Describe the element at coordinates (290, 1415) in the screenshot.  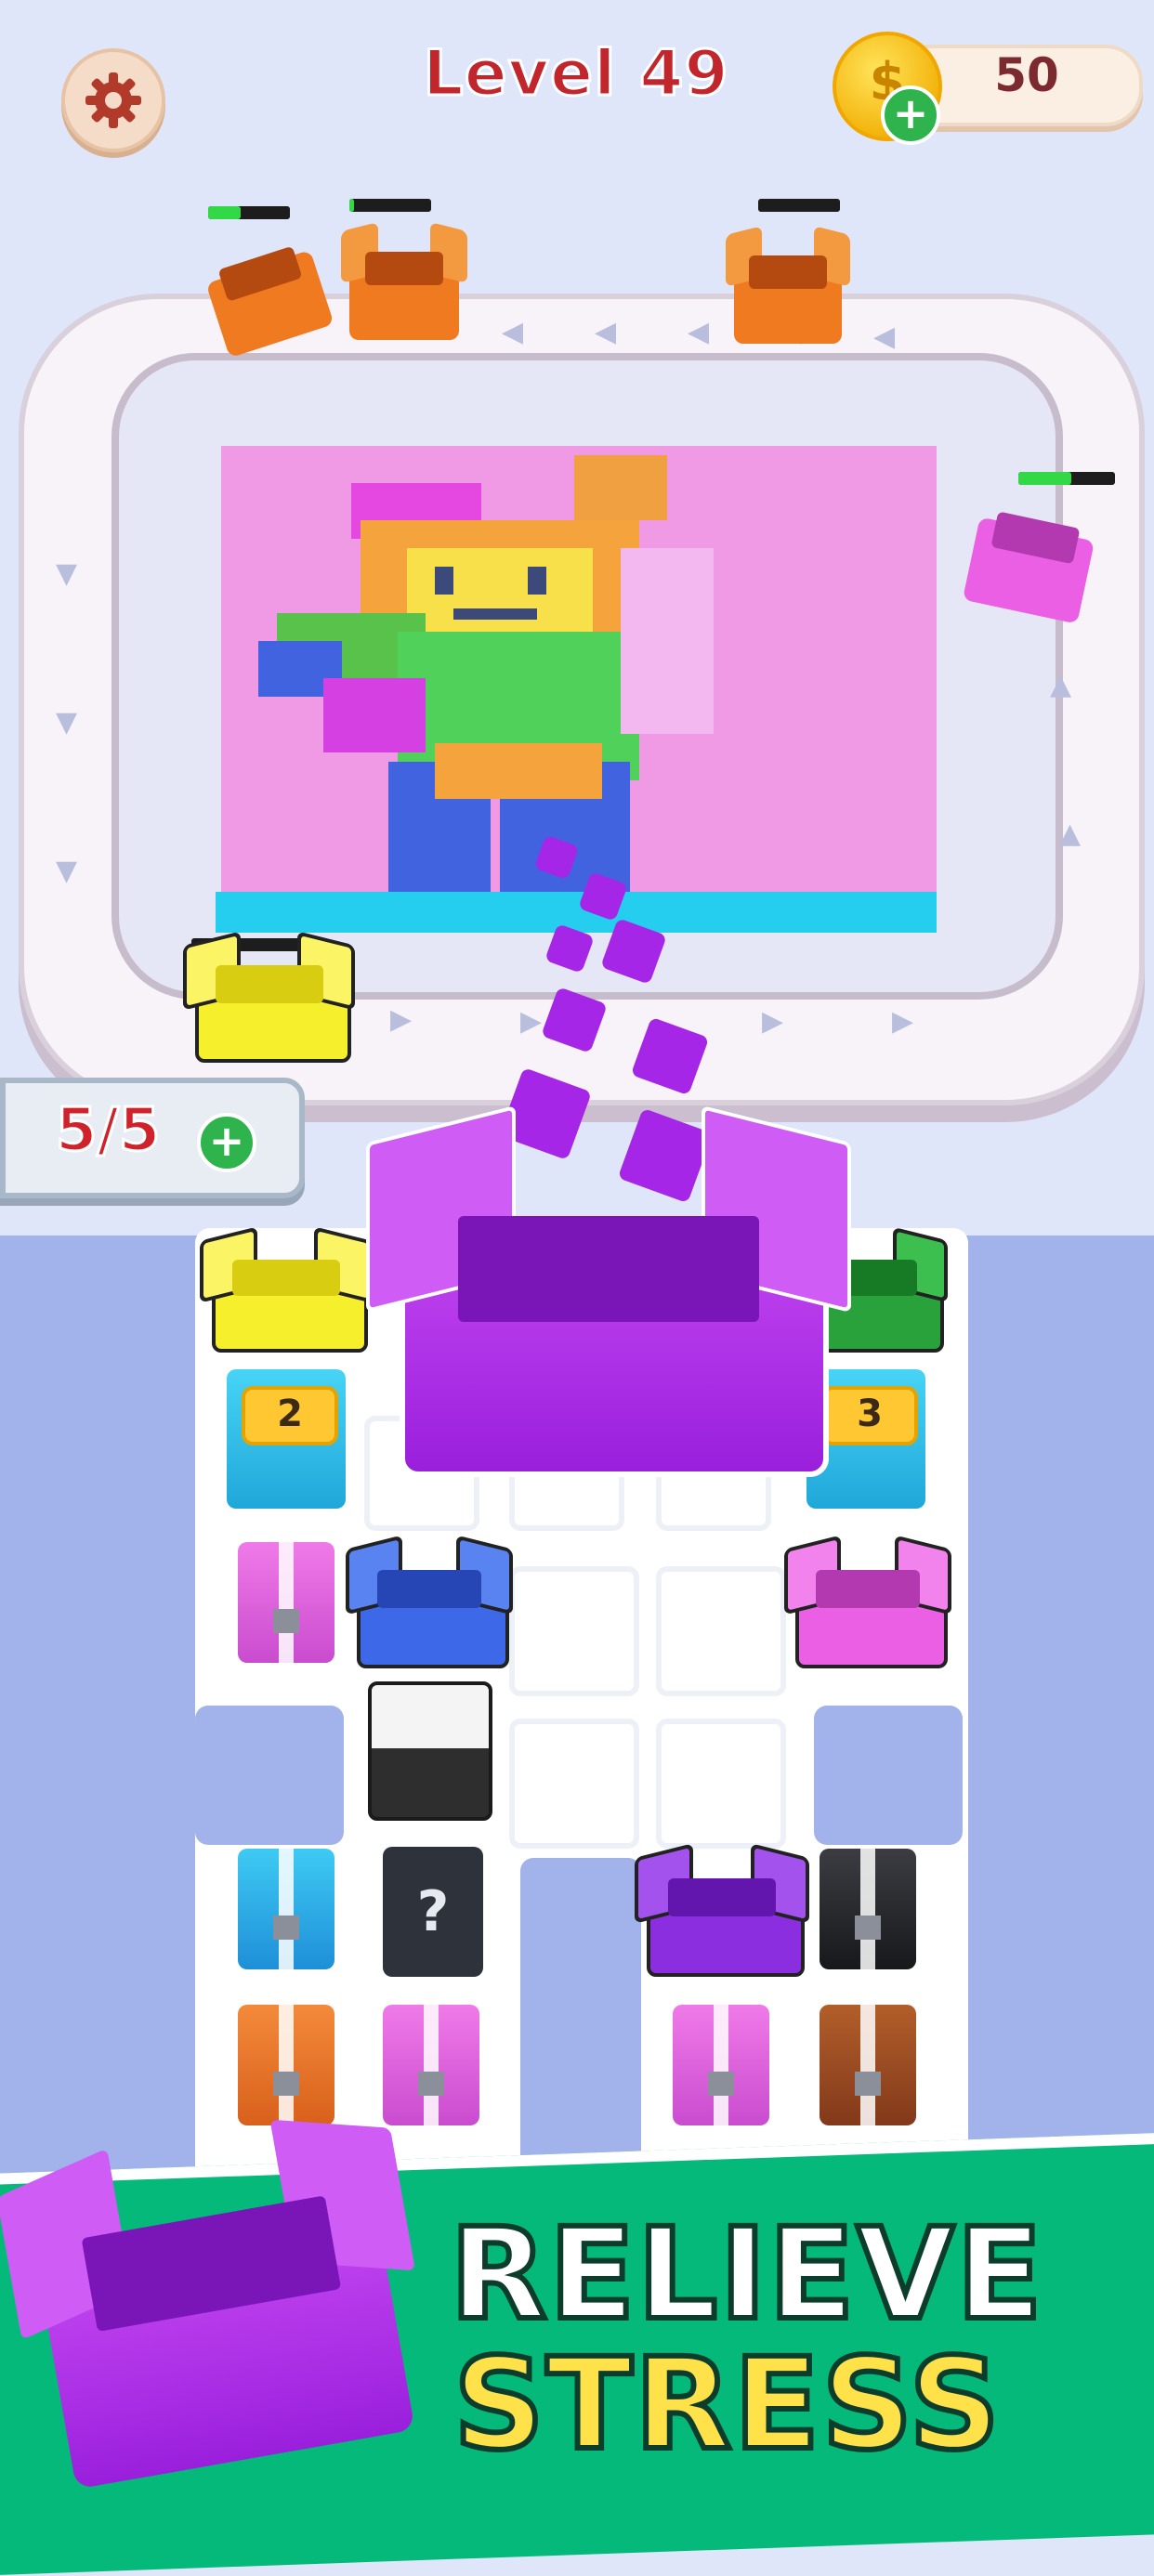
I see `stack-count: 2` at that location.